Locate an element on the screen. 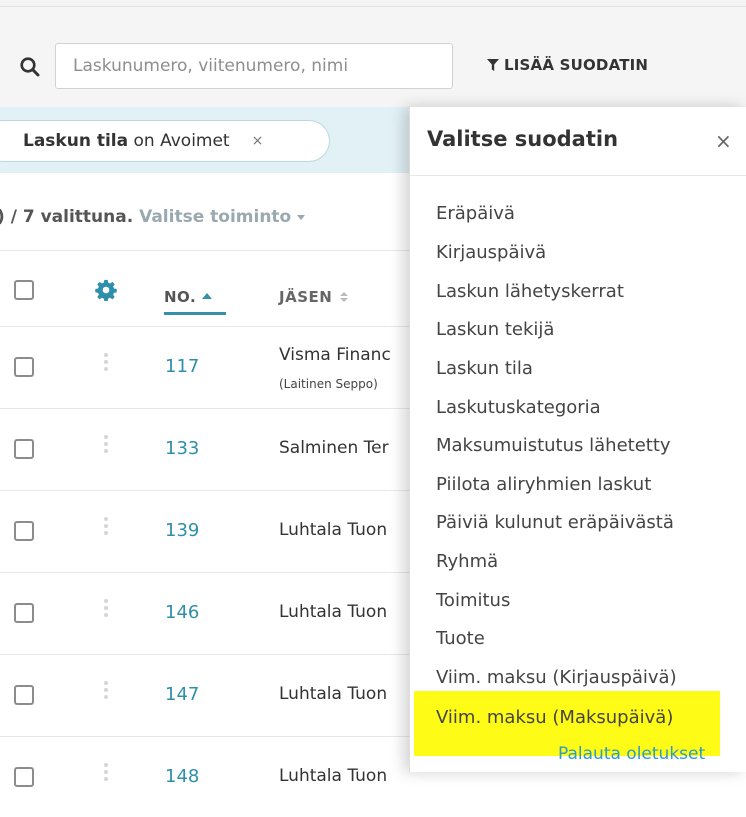 The height and width of the screenshot is (817, 746). sort-ascending-icon is located at coordinates (207, 295).